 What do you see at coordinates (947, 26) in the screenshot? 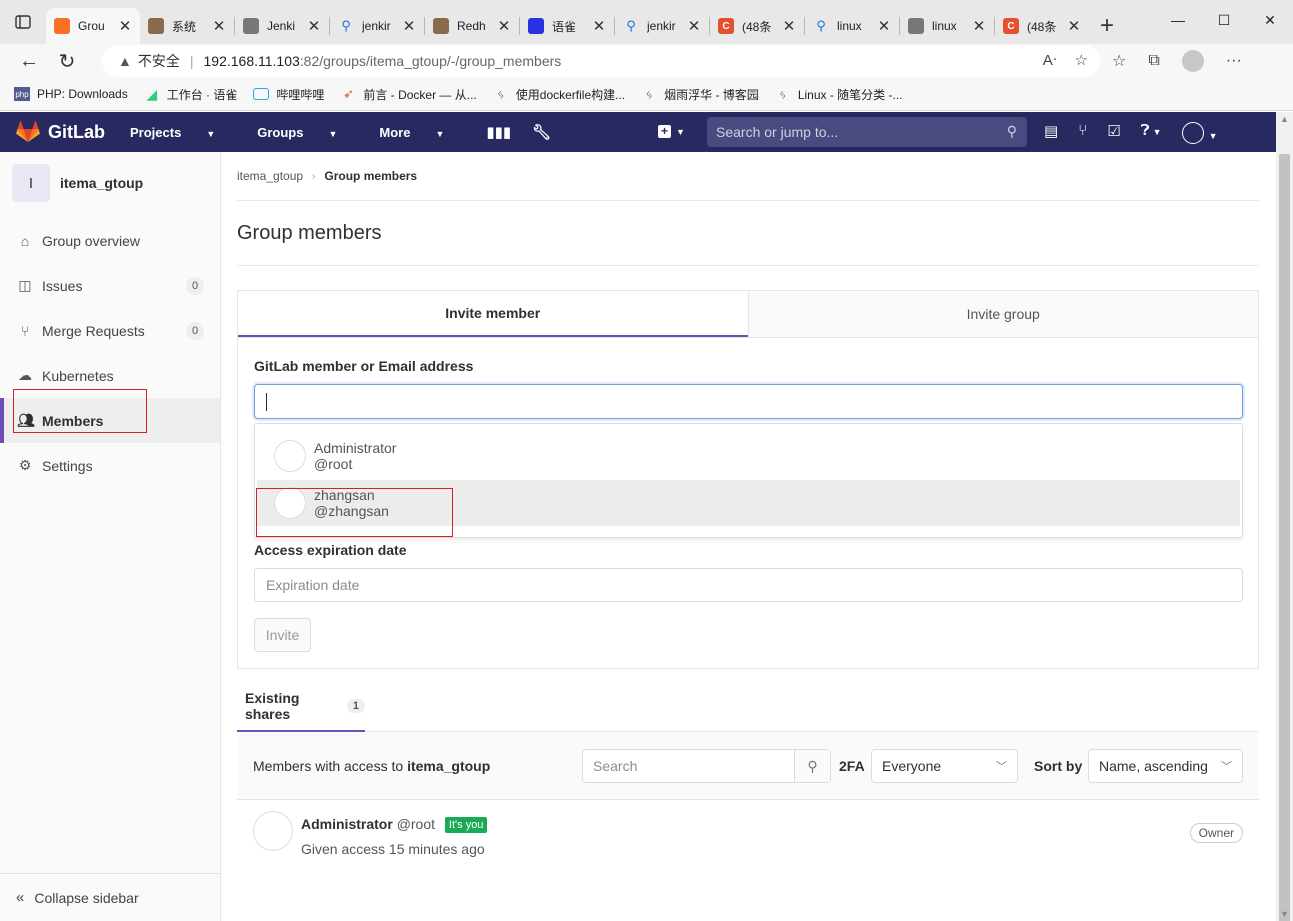
I see `browser-tab: linux ✕` at bounding box center [947, 26].